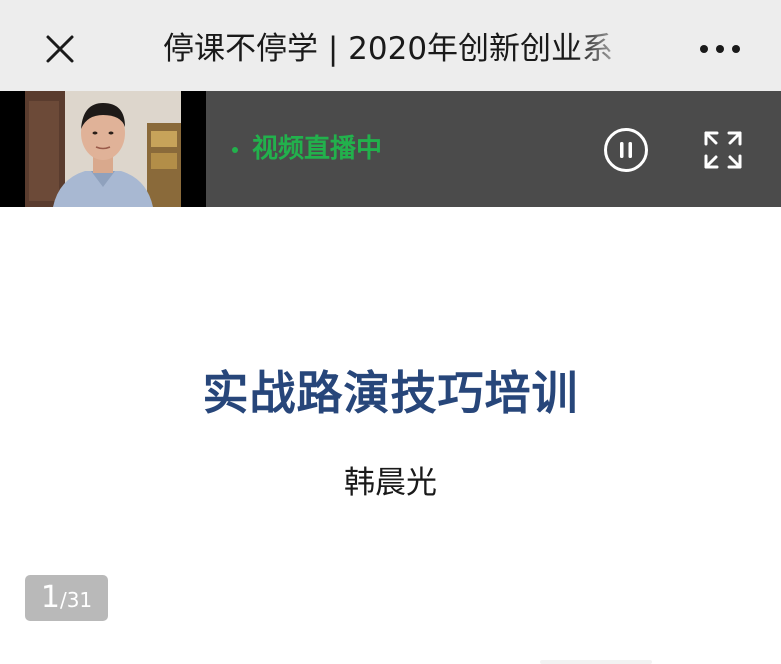 The width and height of the screenshot is (781, 664). Describe the element at coordinates (390, 393) in the screenshot. I see `slide-title: 实战路演技巧培训` at that location.